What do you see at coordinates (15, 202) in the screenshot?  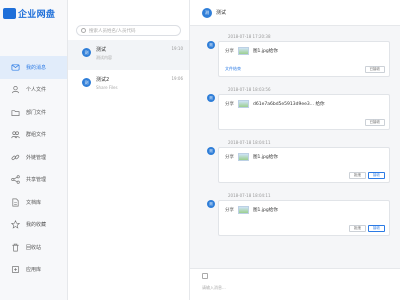 I see `document-icon` at bounding box center [15, 202].